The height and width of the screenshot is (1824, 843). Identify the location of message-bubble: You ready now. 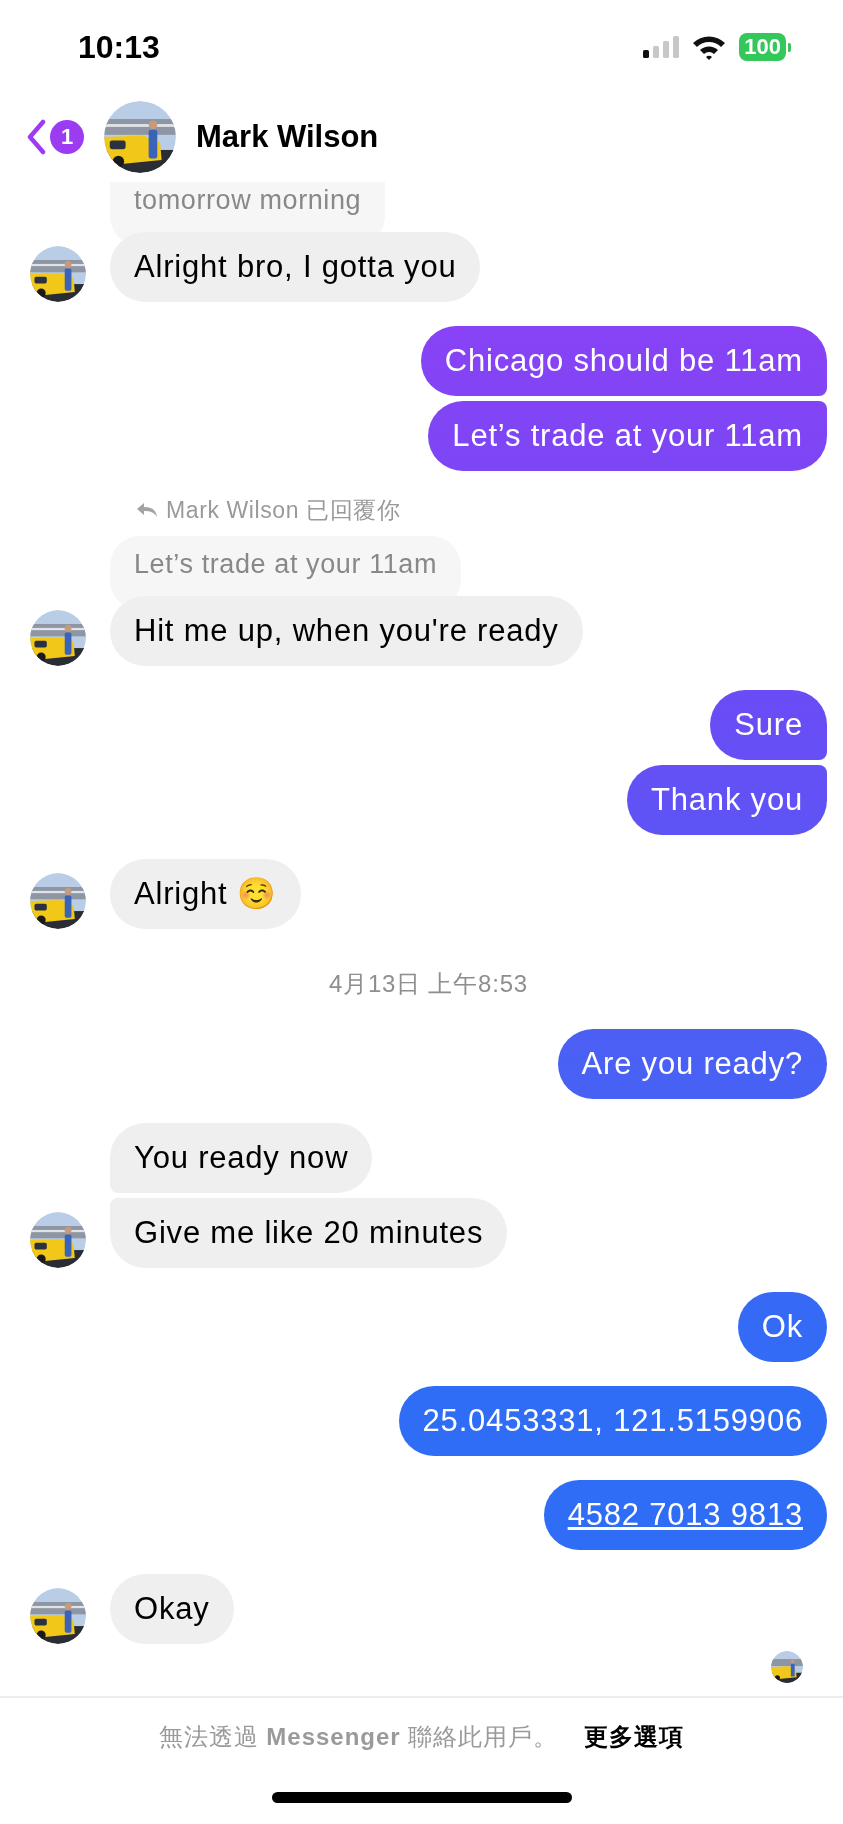
(241, 1158).